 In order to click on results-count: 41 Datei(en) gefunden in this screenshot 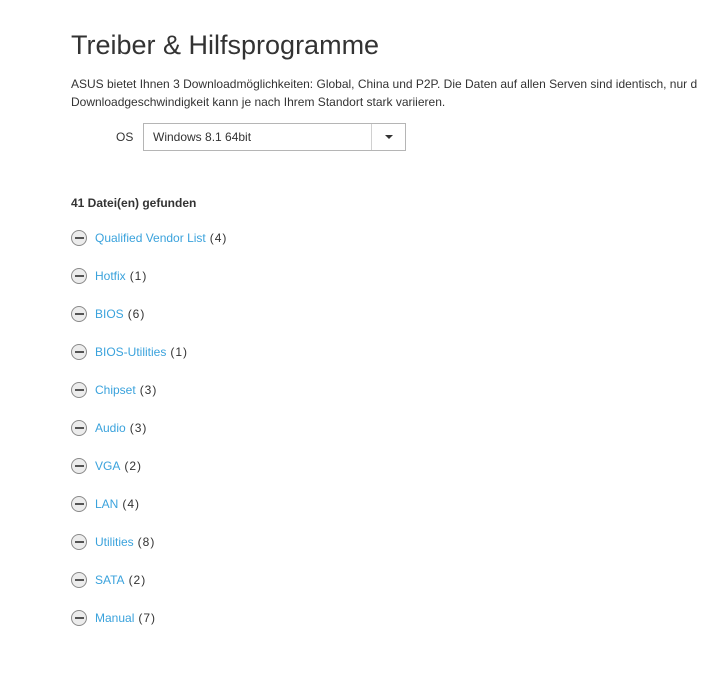, I will do `click(134, 203)`.